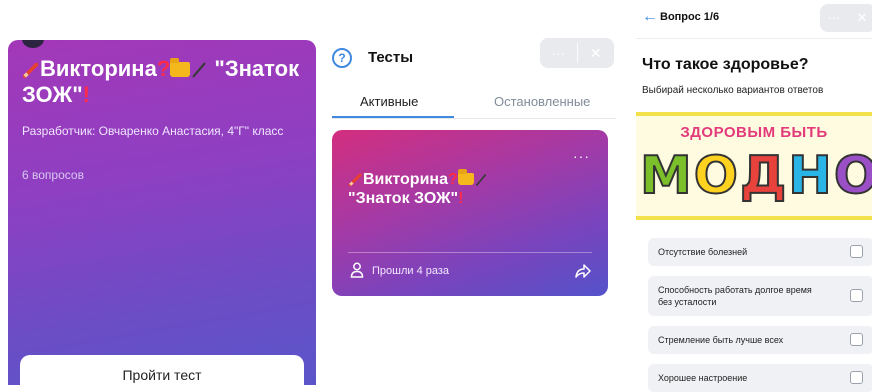 The image size is (872, 392). What do you see at coordinates (725, 64) in the screenshot?
I see `question-title: Что такое здоровье?` at bounding box center [725, 64].